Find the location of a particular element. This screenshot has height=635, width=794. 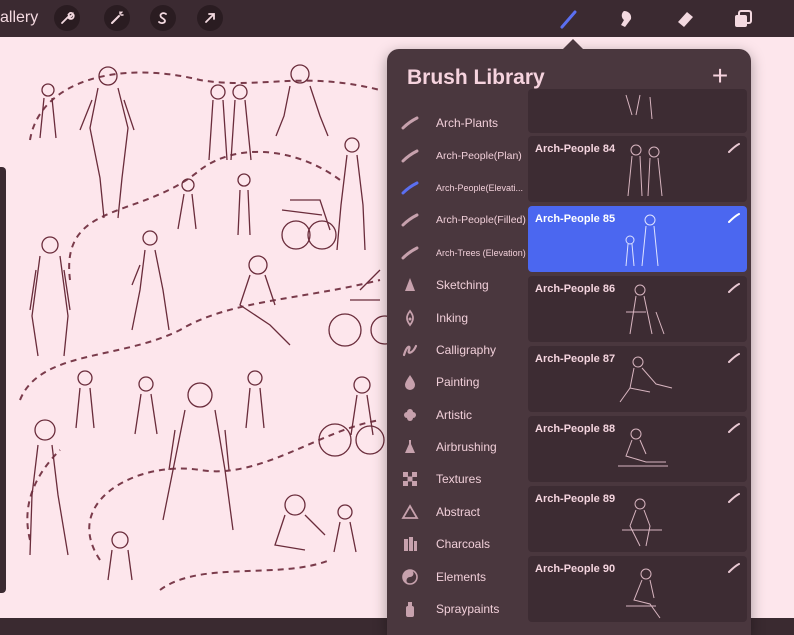

category-sketching: Sketching is located at coordinates (457, 285).